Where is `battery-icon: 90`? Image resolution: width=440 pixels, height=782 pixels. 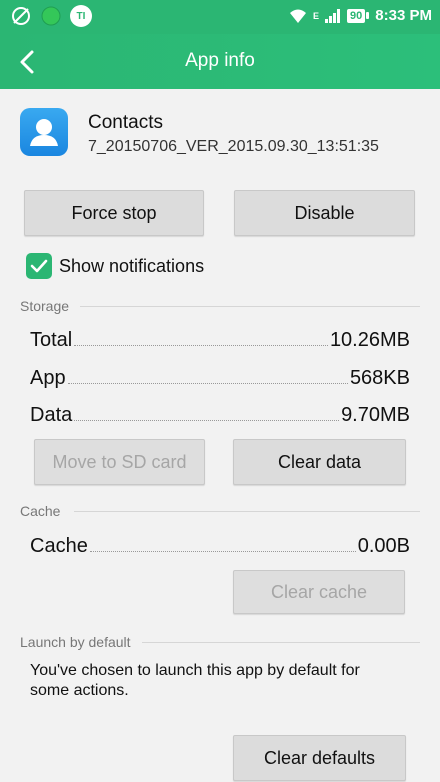
battery-icon: 90 is located at coordinates (358, 15).